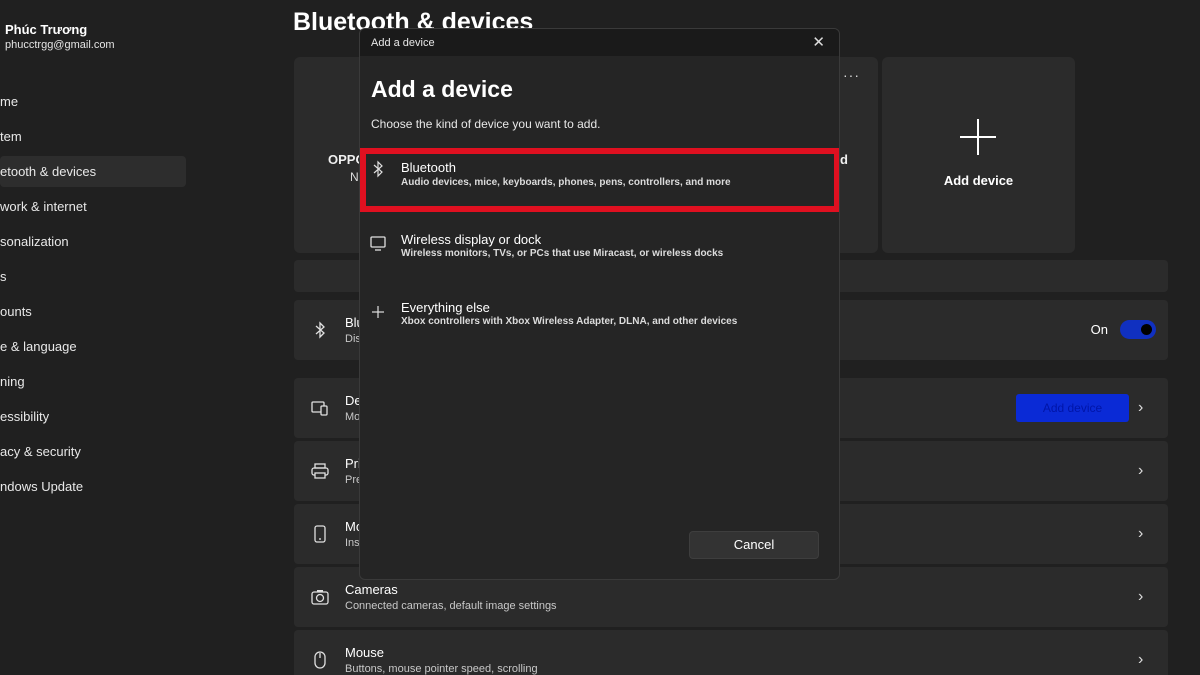 The height and width of the screenshot is (675, 1200). What do you see at coordinates (320, 408) in the screenshot?
I see `devices-icon` at bounding box center [320, 408].